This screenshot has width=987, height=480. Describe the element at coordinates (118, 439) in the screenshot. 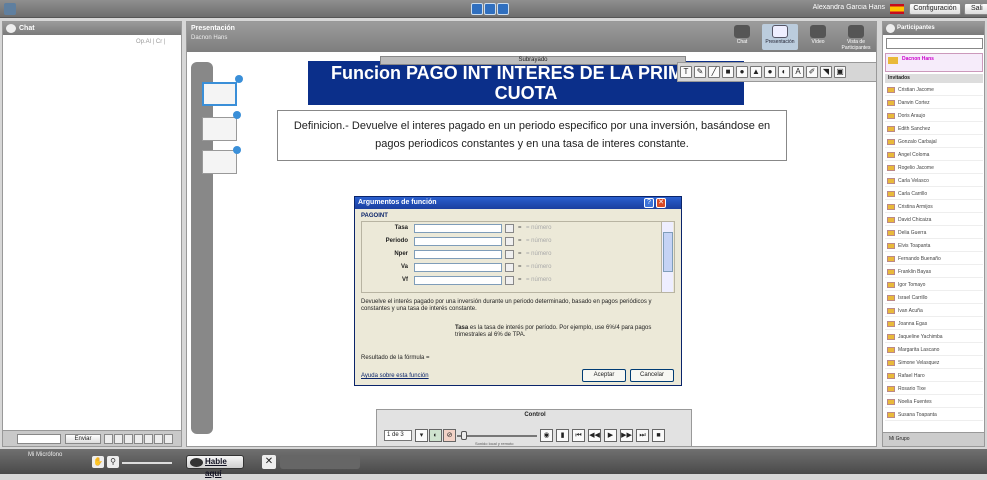

I see `italic-icon` at that location.